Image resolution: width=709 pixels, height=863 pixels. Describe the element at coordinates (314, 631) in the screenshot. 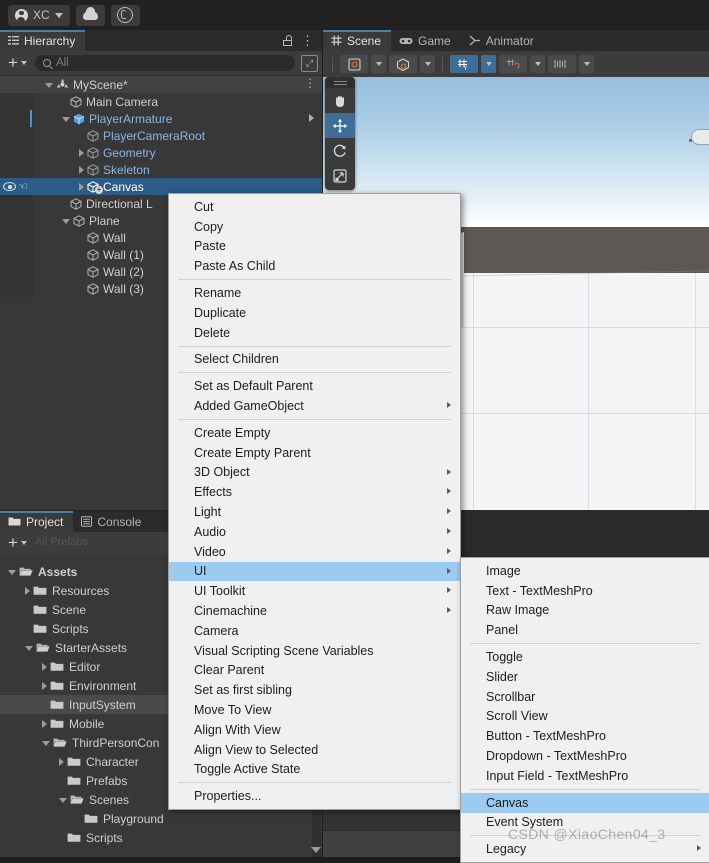

I see `menu-item: Camera` at that location.